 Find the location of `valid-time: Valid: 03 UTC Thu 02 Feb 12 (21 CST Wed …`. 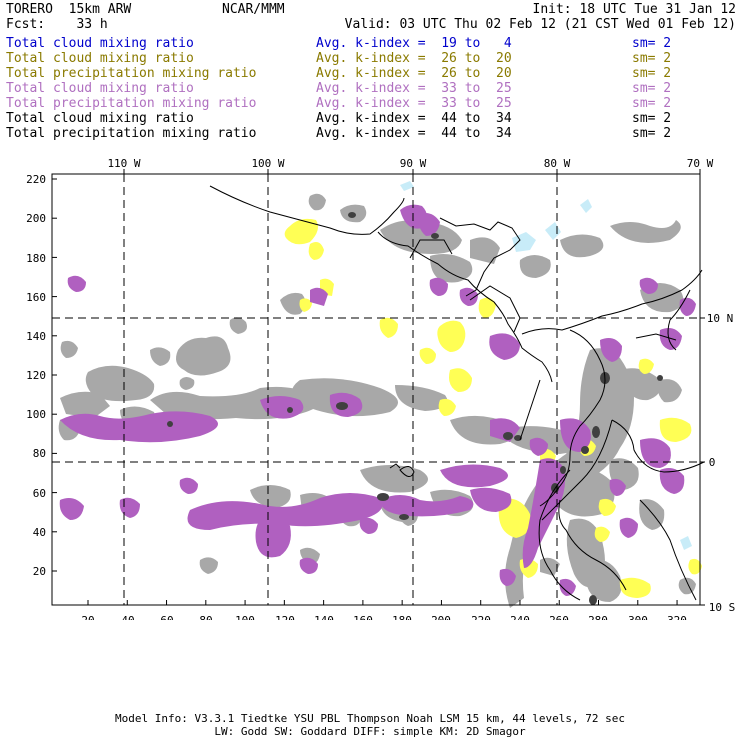

valid-time: Valid: 03 UTC Thu 02 Feb 12 (21 CST Wed … is located at coordinates (540, 24).